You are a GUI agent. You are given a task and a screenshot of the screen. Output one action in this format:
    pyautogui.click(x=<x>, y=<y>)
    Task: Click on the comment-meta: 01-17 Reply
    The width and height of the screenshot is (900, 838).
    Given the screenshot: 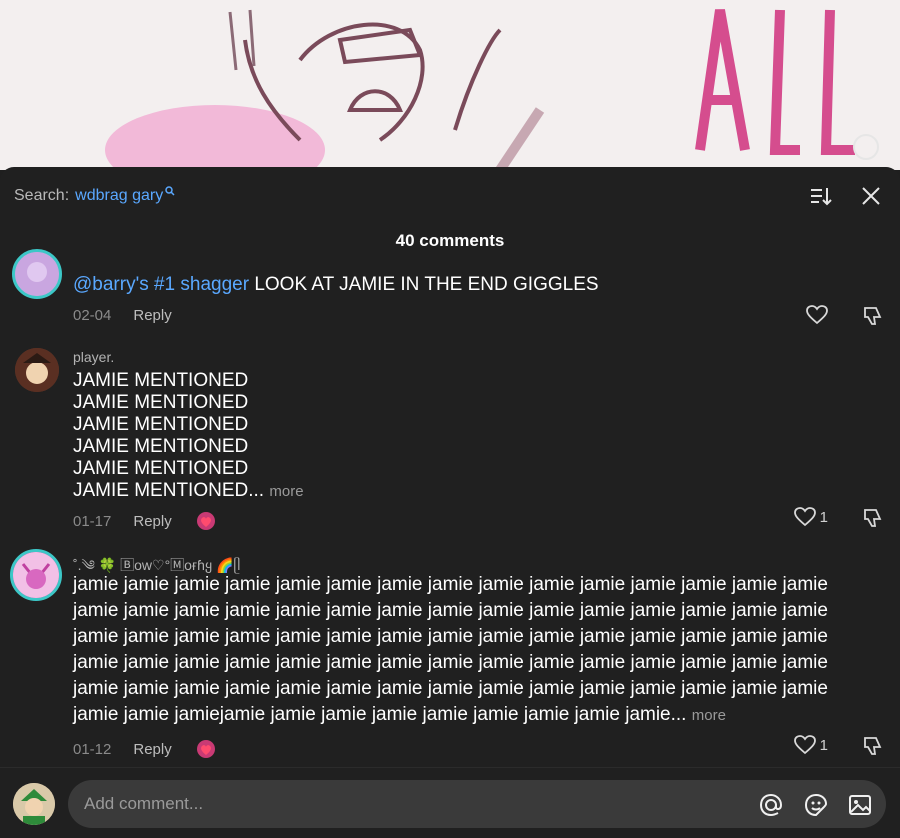 What is the action you would take?
    pyautogui.click(x=145, y=521)
    